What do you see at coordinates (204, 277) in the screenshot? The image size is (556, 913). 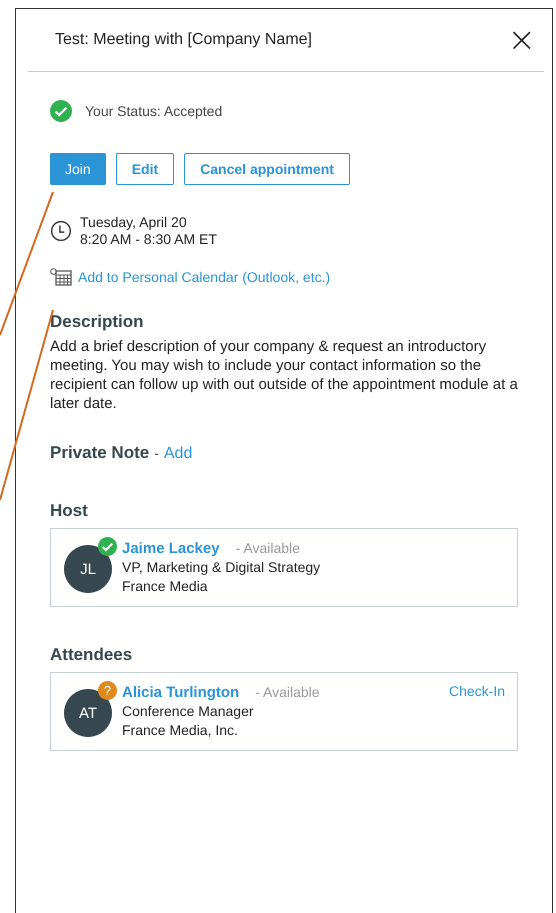 I see `add-to-calendar-link: Add to Personal Calendar (Outlook, etc.)` at bounding box center [204, 277].